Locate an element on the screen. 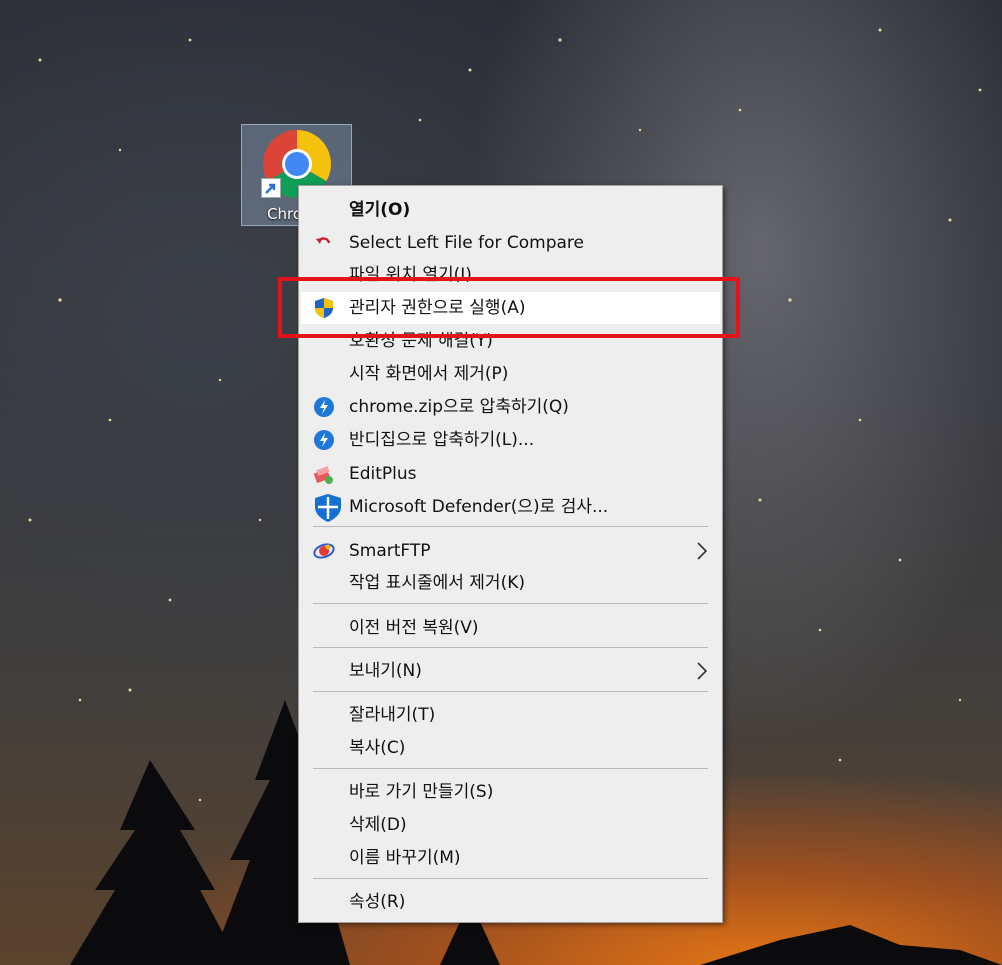  menu-item-label: 삭제(D) is located at coordinates (378, 825).